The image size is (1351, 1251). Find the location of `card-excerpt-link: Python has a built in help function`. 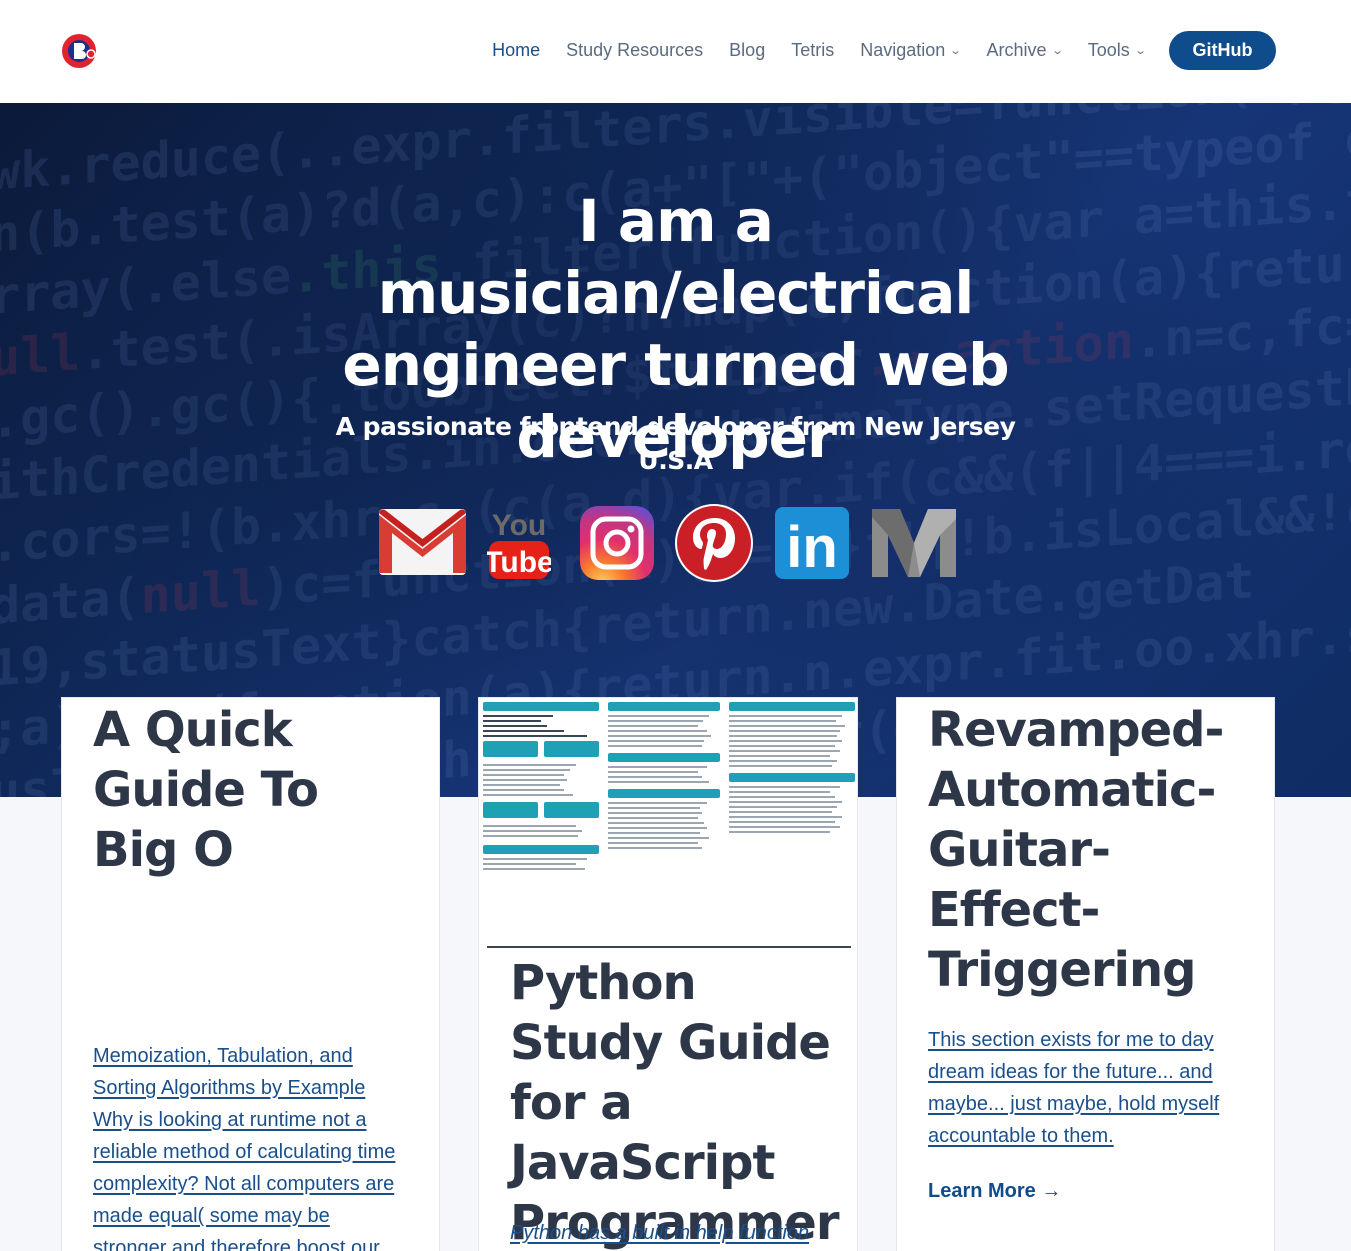

card-excerpt-link: Python has a built in help function is located at coordinates (670, 1233).